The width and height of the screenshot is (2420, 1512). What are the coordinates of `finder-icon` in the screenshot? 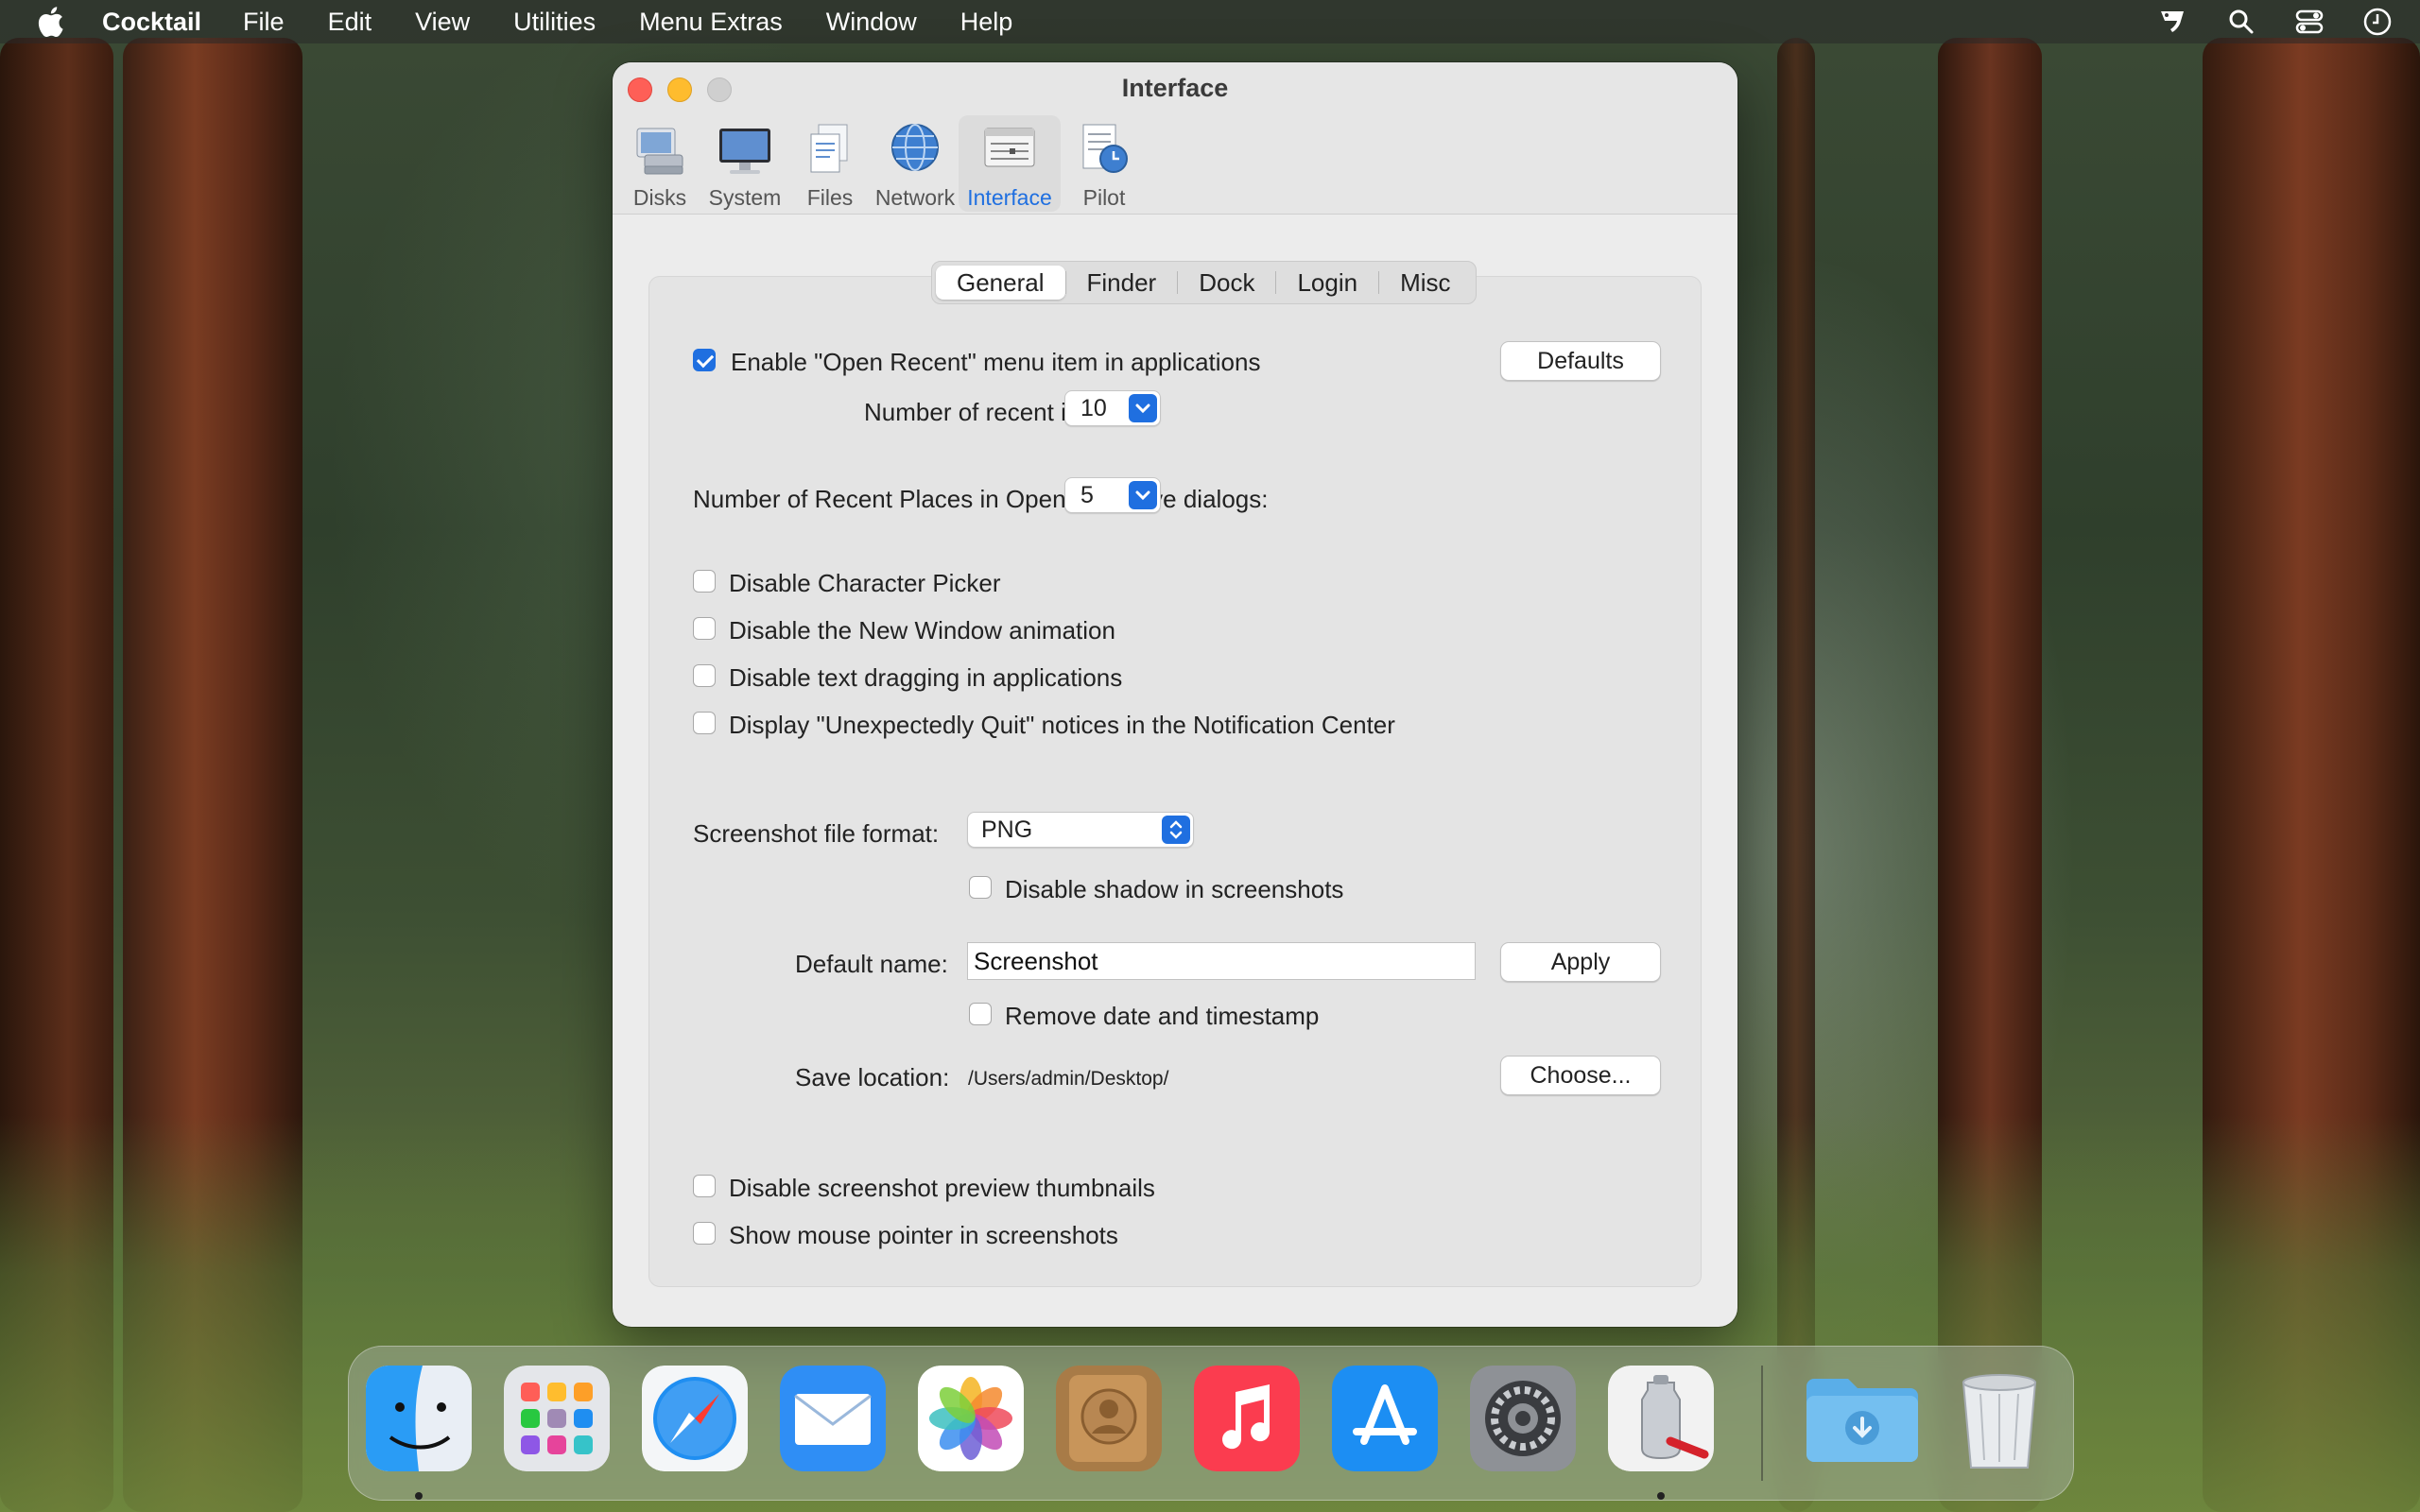 It's located at (419, 1418).